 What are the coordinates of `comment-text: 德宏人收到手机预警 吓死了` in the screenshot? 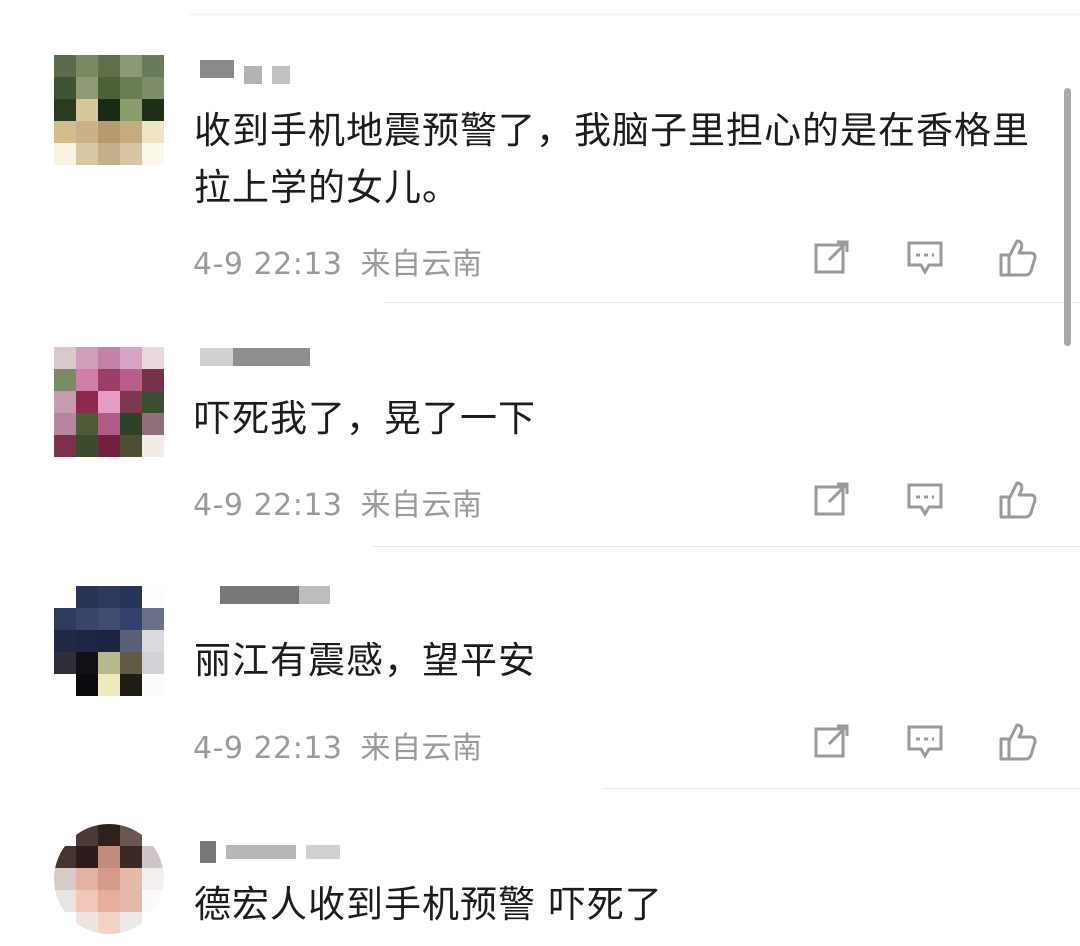 It's located at (428, 904).